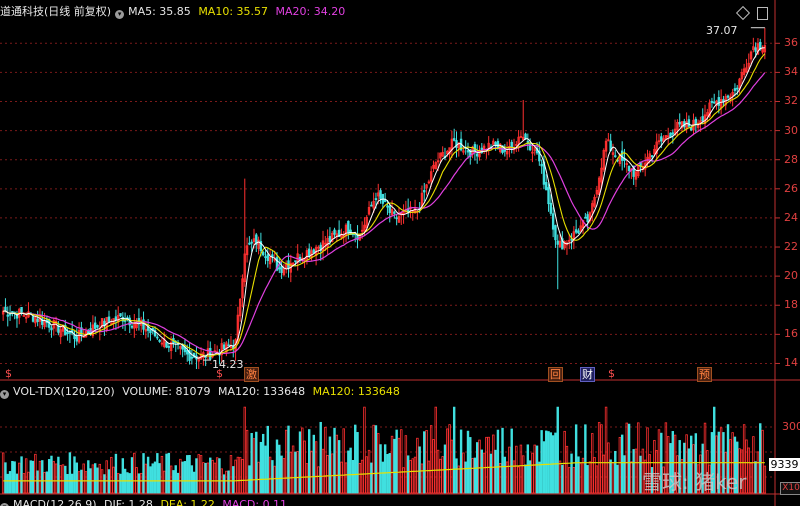 Image resolution: width=800 pixels, height=506 pixels. What do you see at coordinates (159, 11) in the screenshot?
I see `ma5-label: MA5: 35.85` at bounding box center [159, 11].